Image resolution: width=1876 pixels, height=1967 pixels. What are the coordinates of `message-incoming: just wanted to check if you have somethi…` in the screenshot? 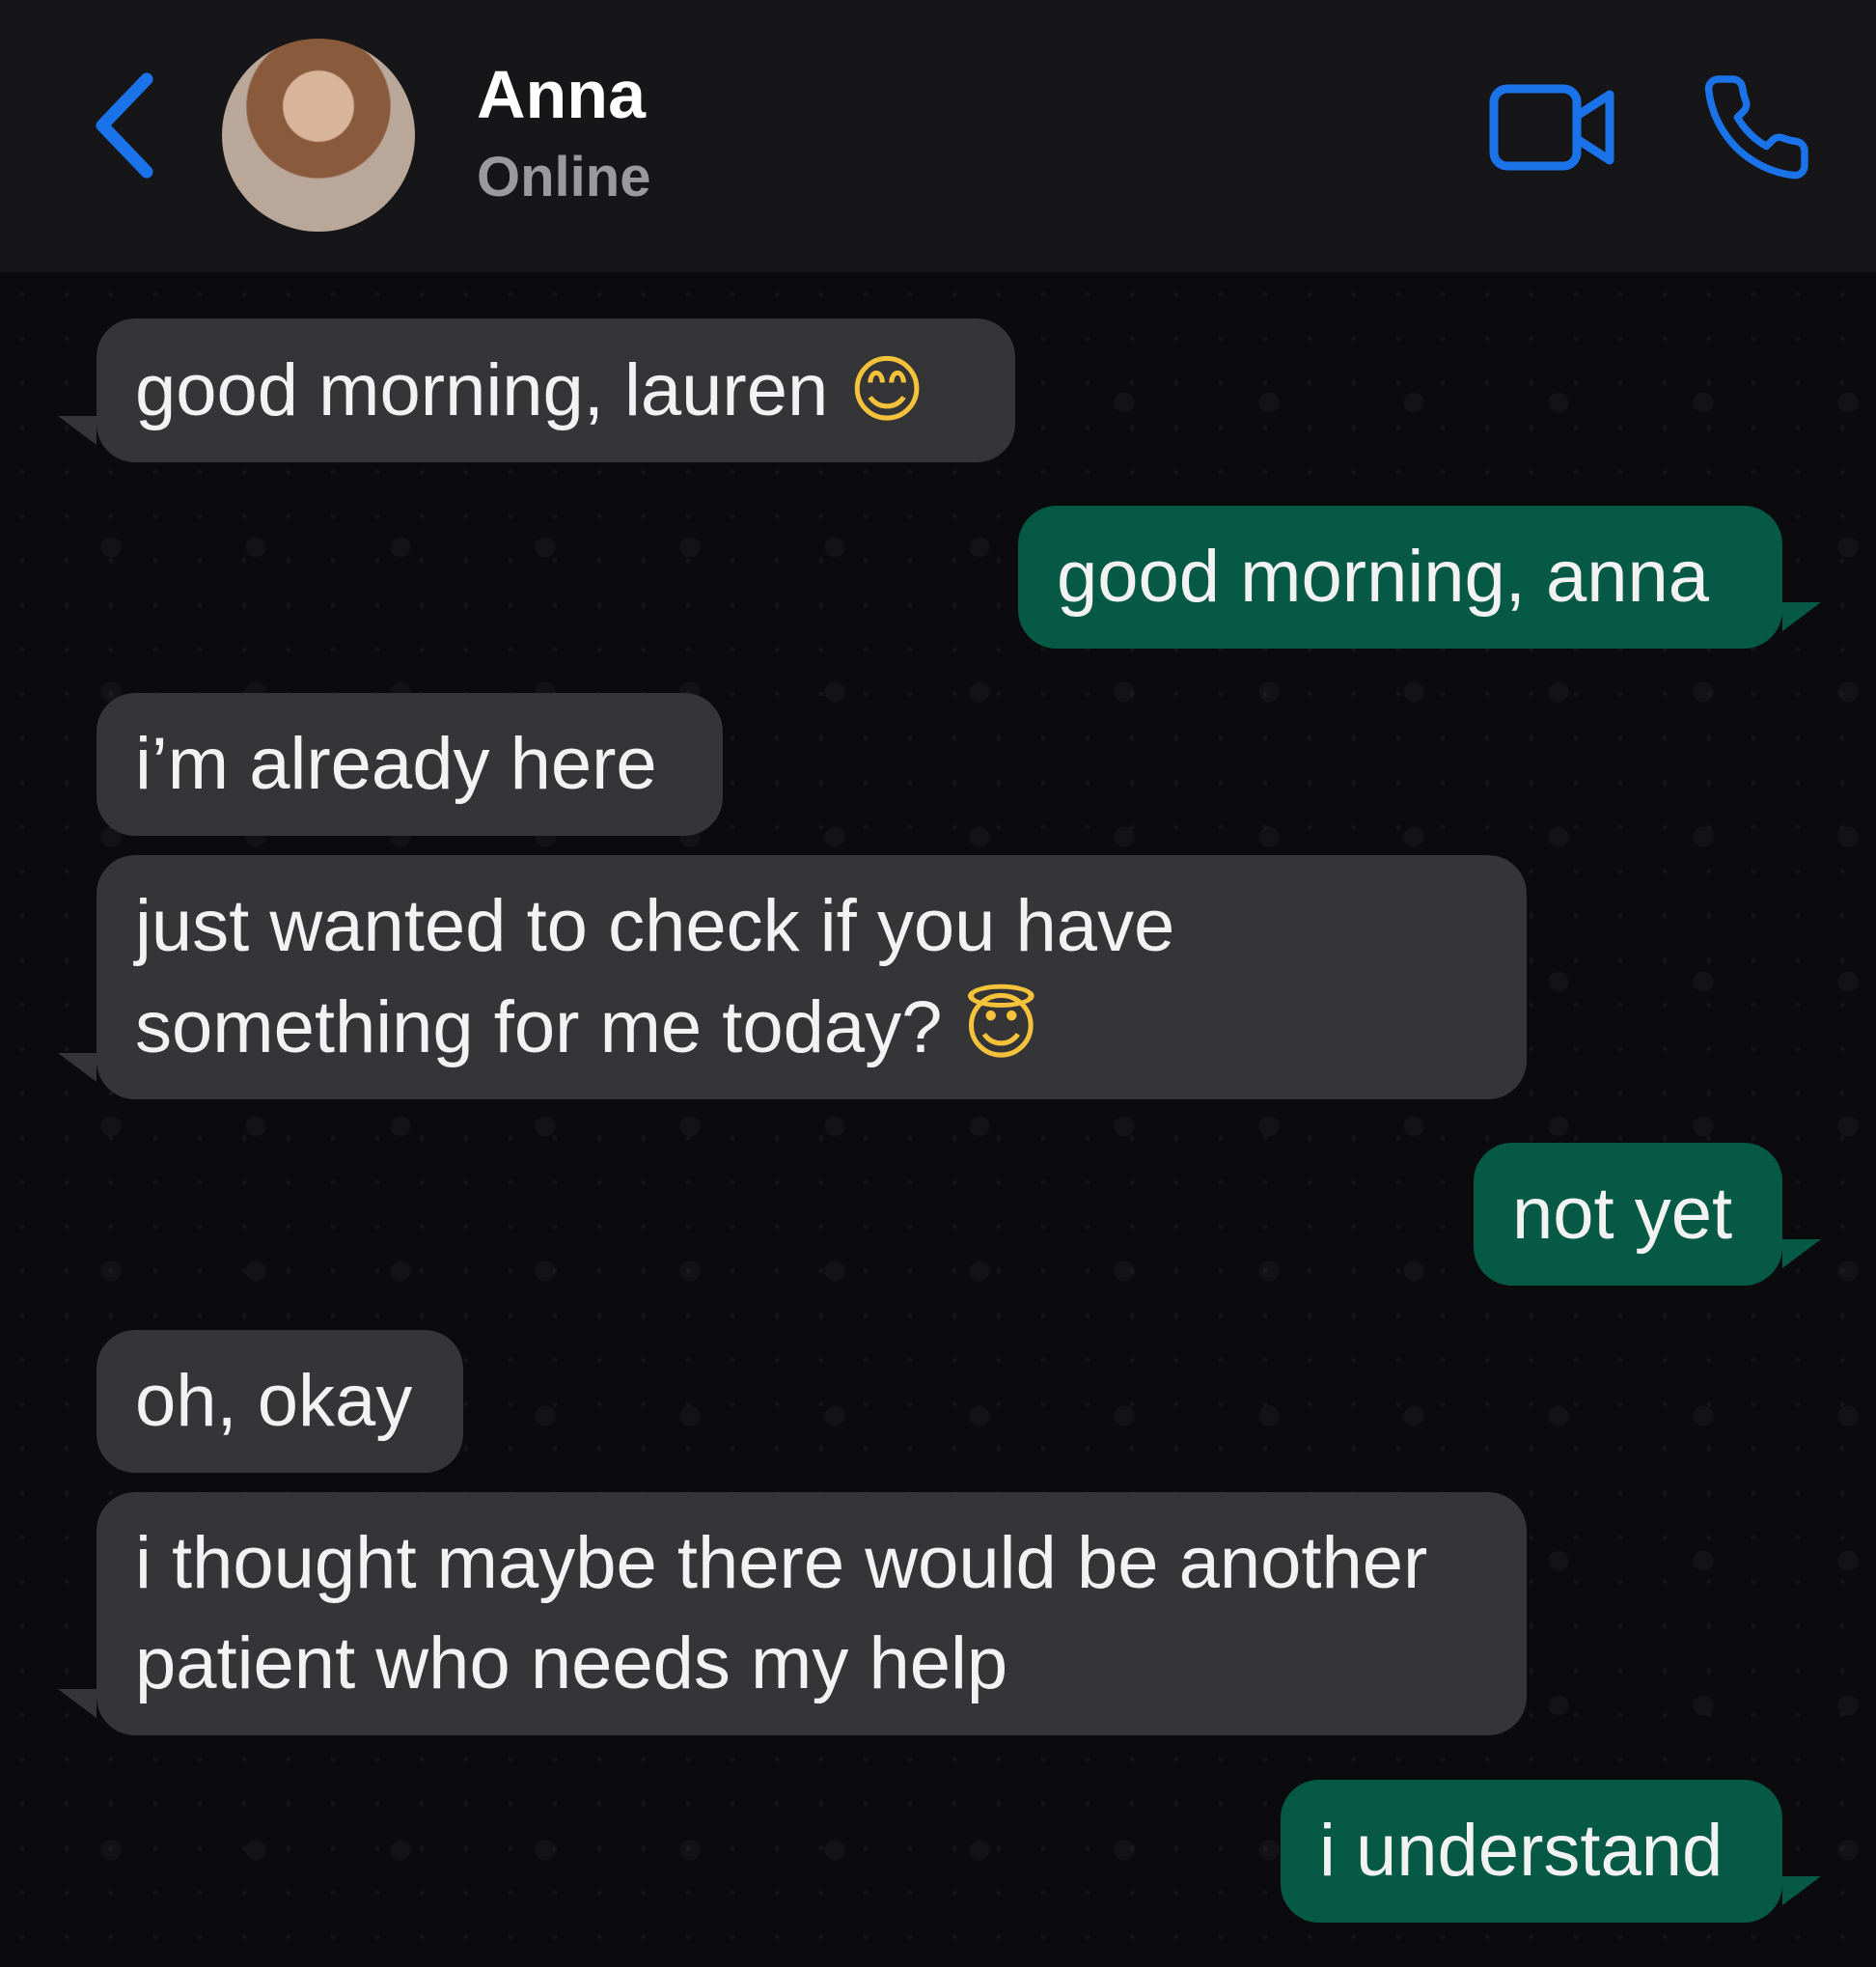 It's located at (792, 977).